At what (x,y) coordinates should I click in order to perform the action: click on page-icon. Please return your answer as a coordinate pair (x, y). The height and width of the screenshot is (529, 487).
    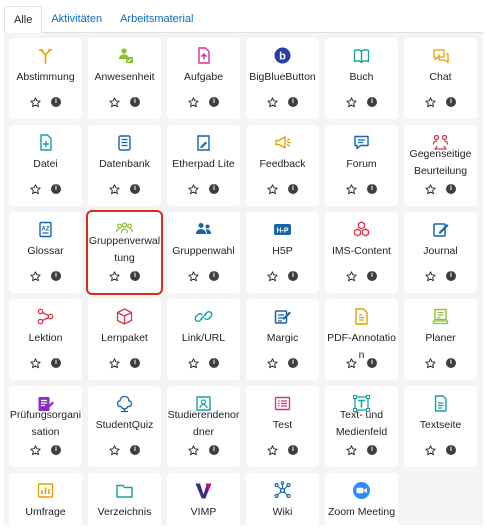
    Looking at the image, I should click on (440, 403).